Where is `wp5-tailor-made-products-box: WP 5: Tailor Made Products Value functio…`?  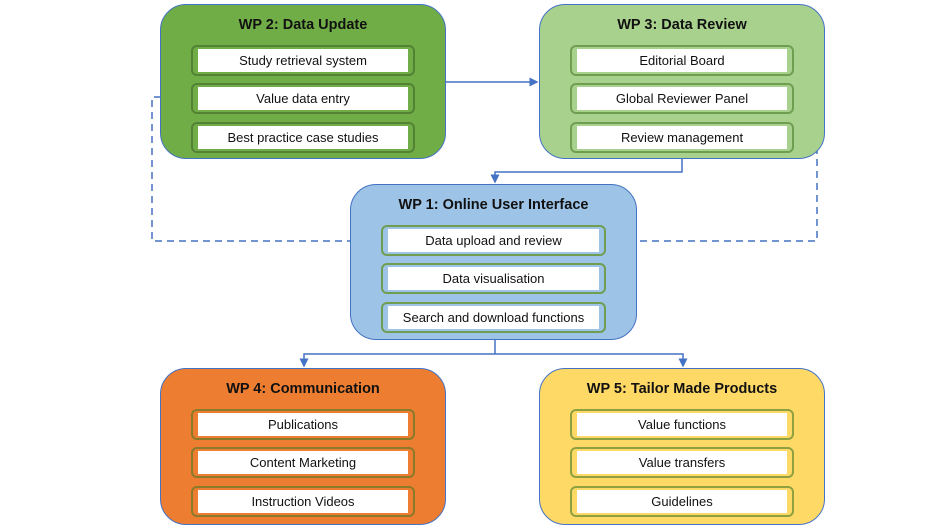
wp5-tailor-made-products-box: WP 5: Tailor Made Products Value functio… is located at coordinates (682, 446).